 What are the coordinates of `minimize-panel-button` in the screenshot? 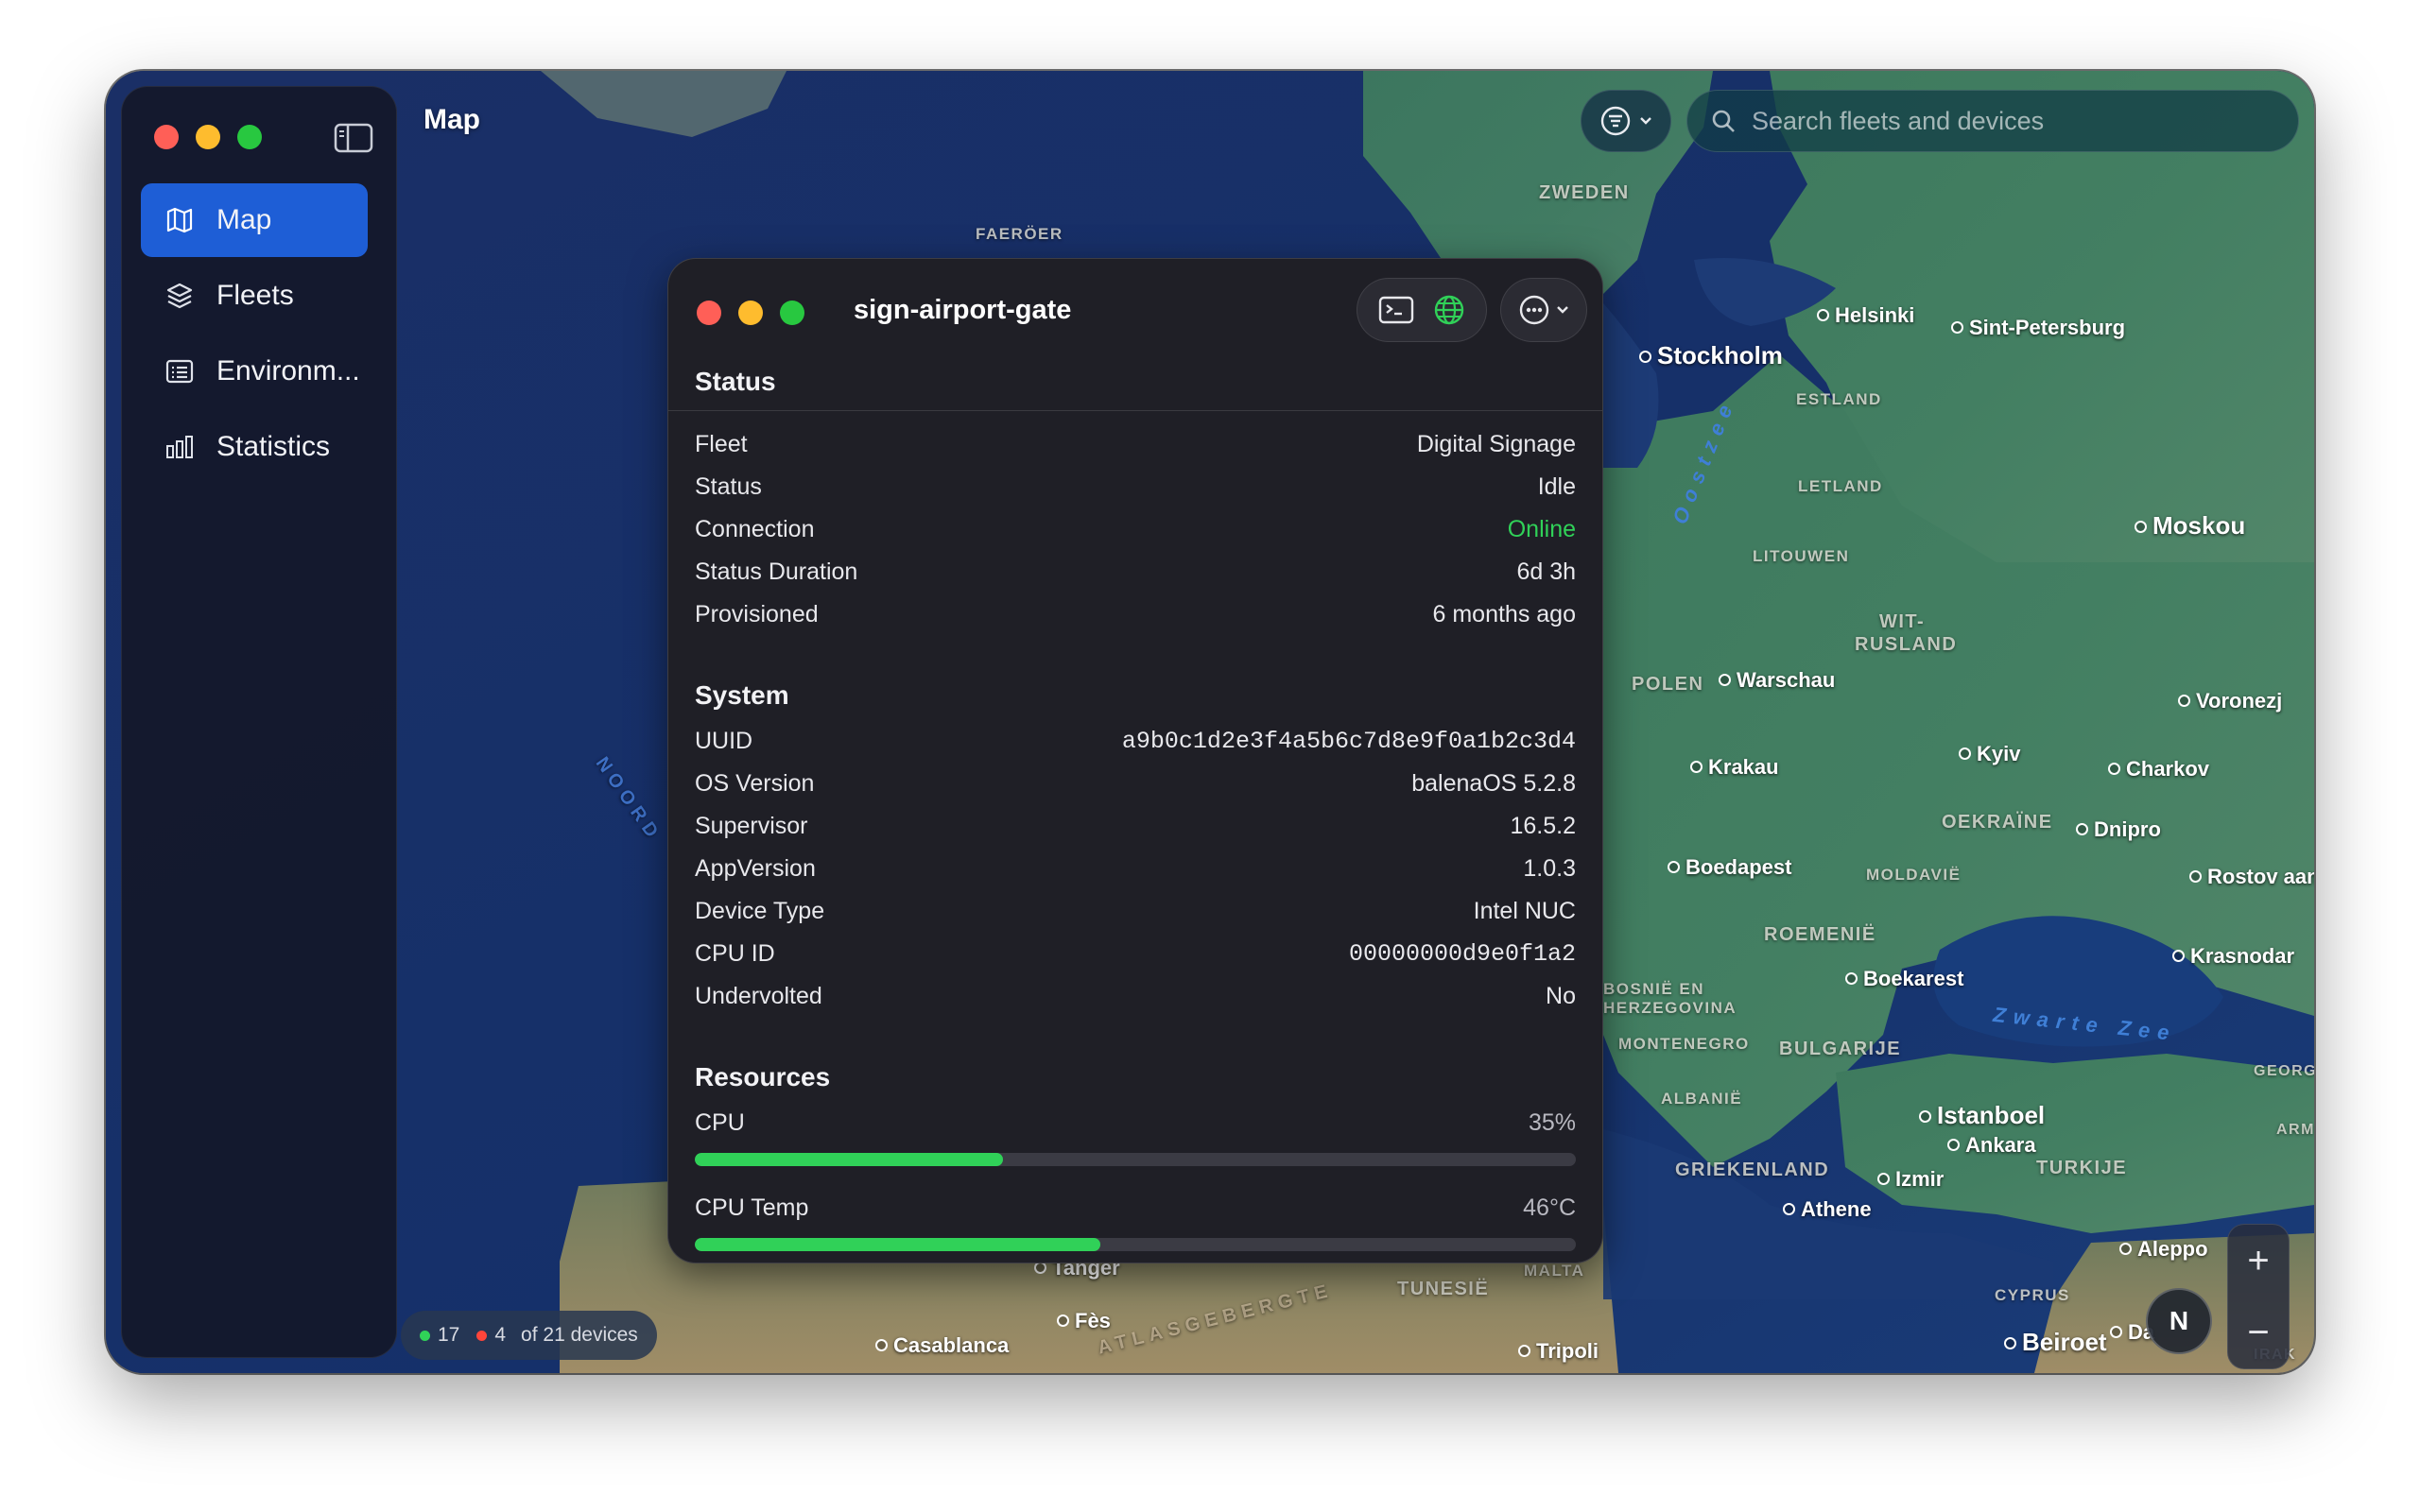 It's located at (750, 313).